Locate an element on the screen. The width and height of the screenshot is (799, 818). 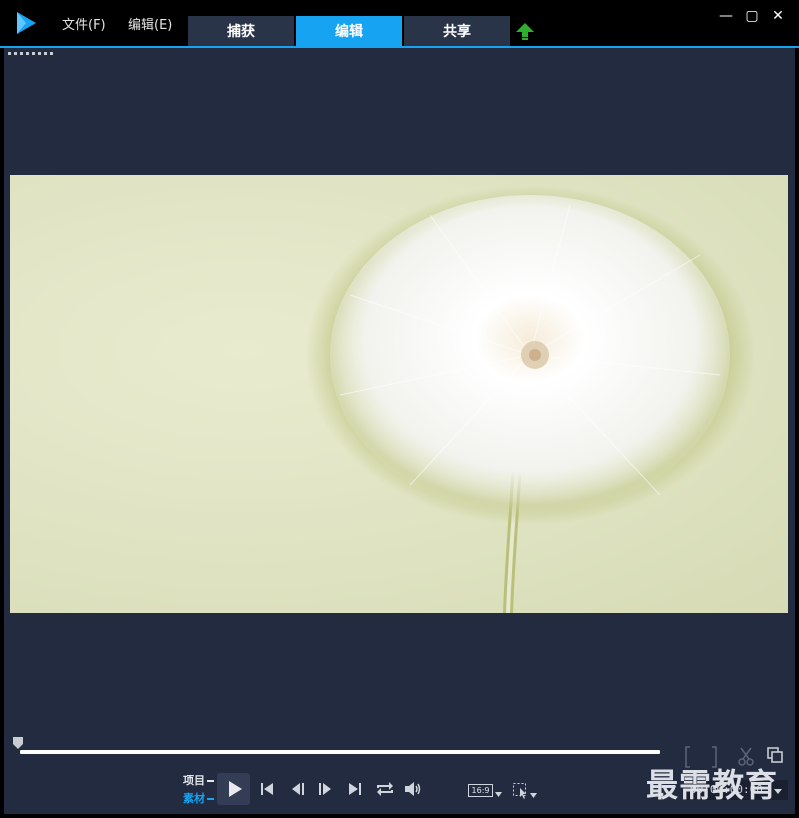
mode-clip: 素材 is located at coordinates (198, 798).